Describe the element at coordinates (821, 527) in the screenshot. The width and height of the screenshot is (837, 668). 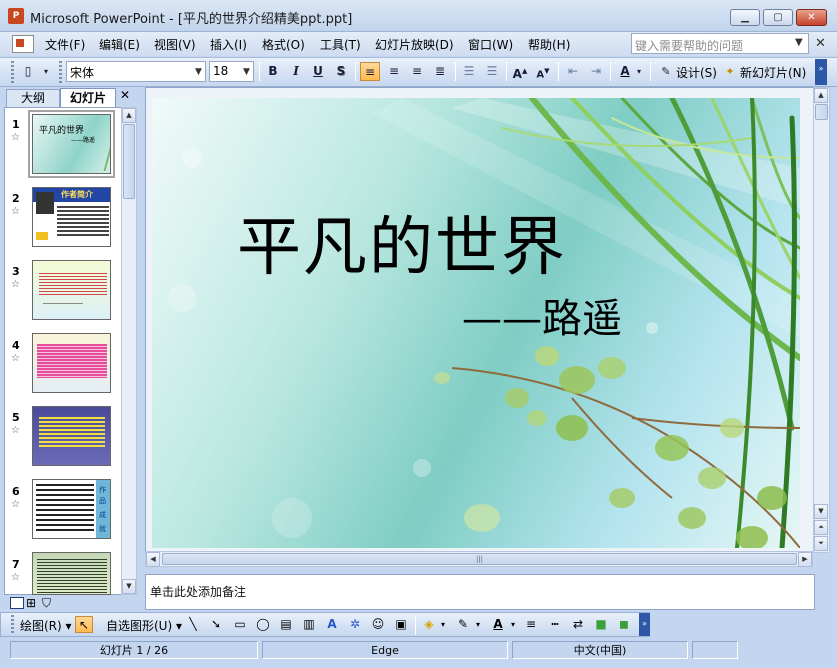
I see `previous-slide-icon: ⏶` at that location.